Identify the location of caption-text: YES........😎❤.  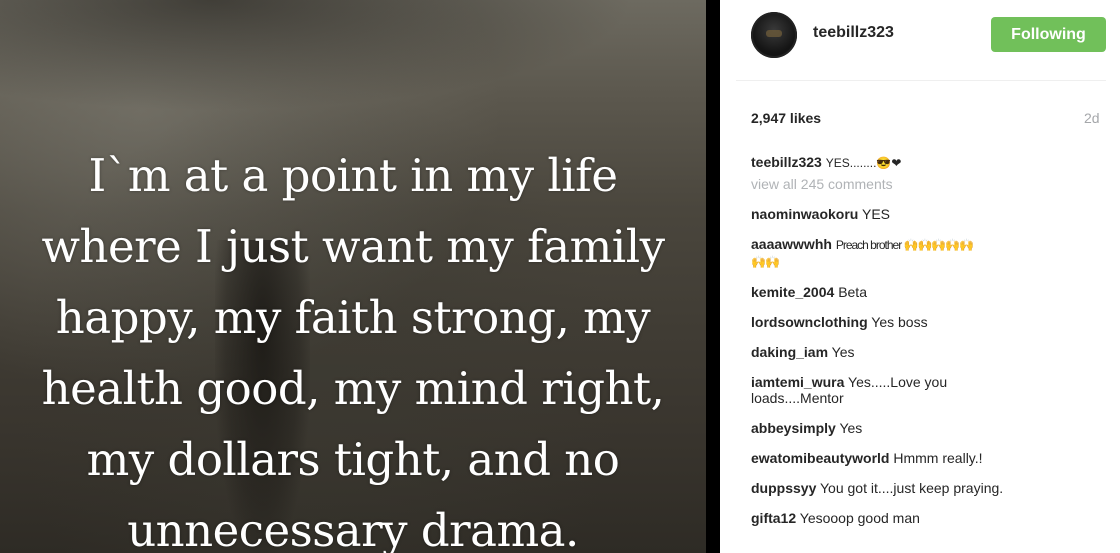
(863, 163).